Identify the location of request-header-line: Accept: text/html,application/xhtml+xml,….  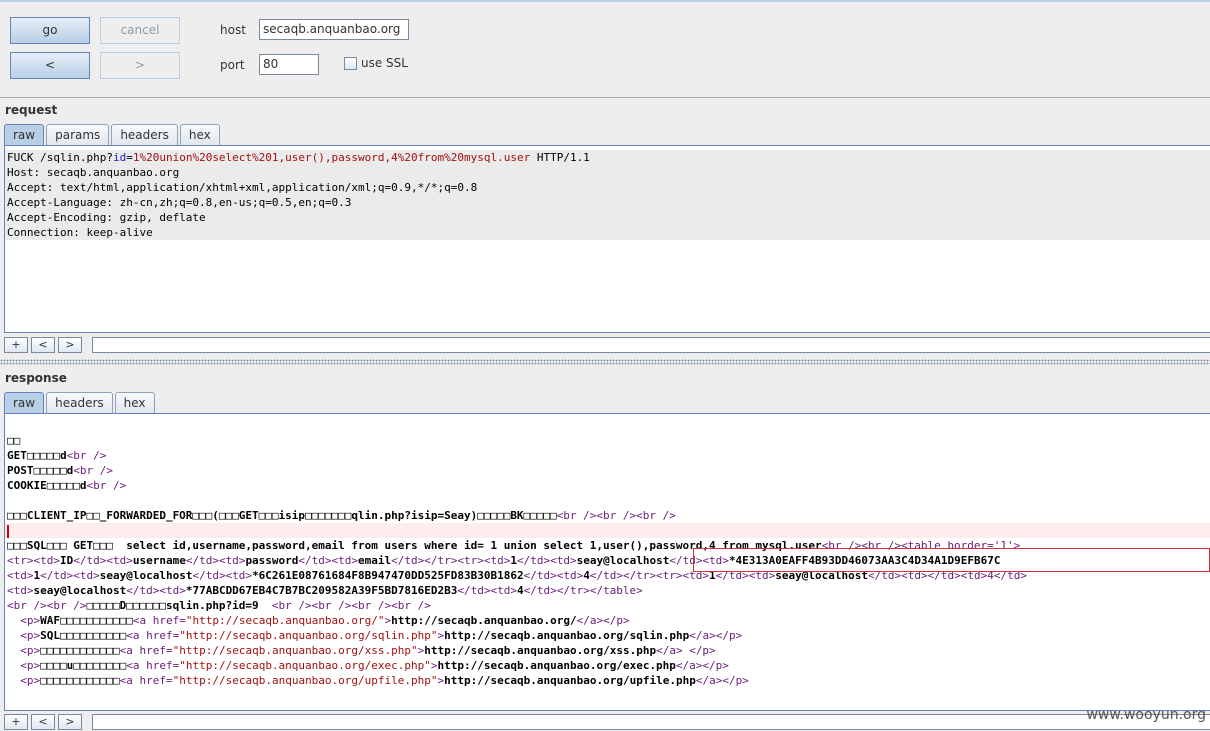
(607, 187).